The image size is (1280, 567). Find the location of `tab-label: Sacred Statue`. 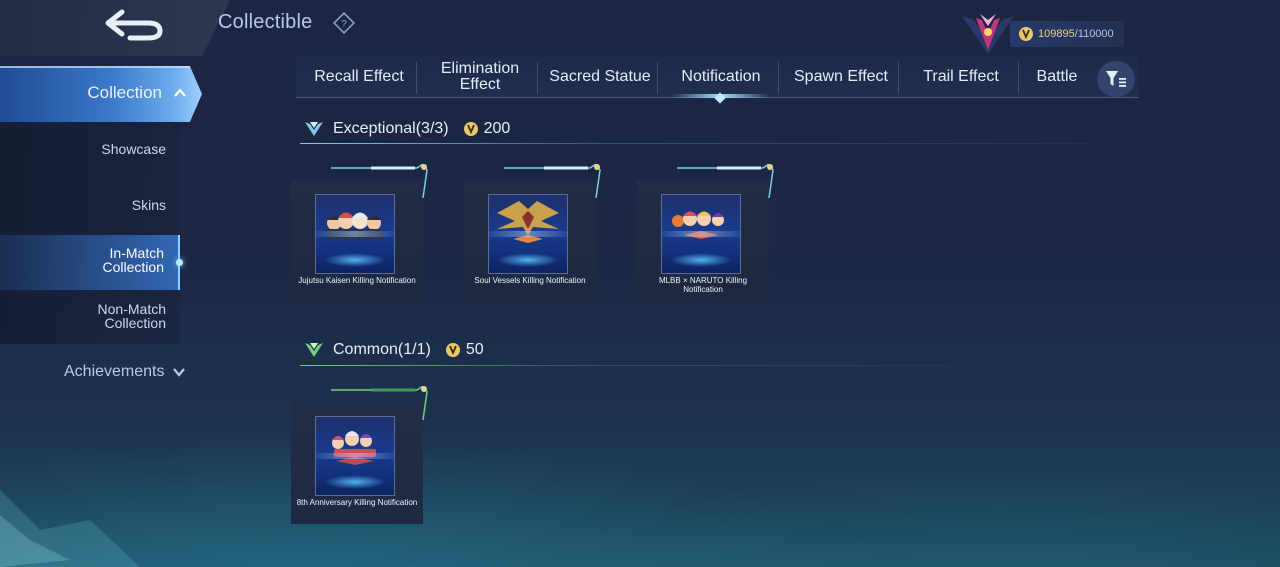

tab-label: Sacred Statue is located at coordinates (600, 76).